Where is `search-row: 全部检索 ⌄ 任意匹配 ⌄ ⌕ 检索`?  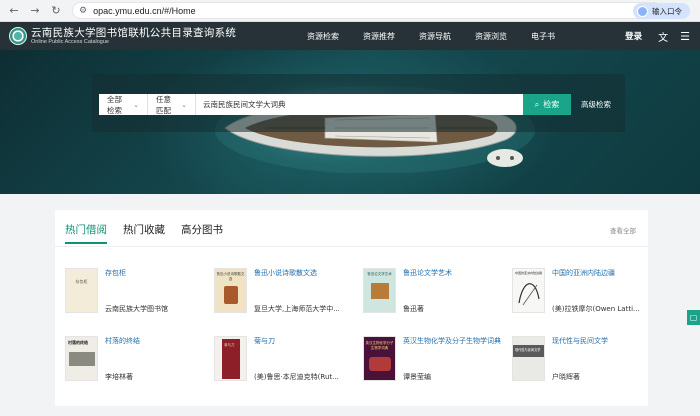
search-row: 全部检索 ⌄ 任意匹配 ⌄ ⌕ 检索 is located at coordinates (335, 104).